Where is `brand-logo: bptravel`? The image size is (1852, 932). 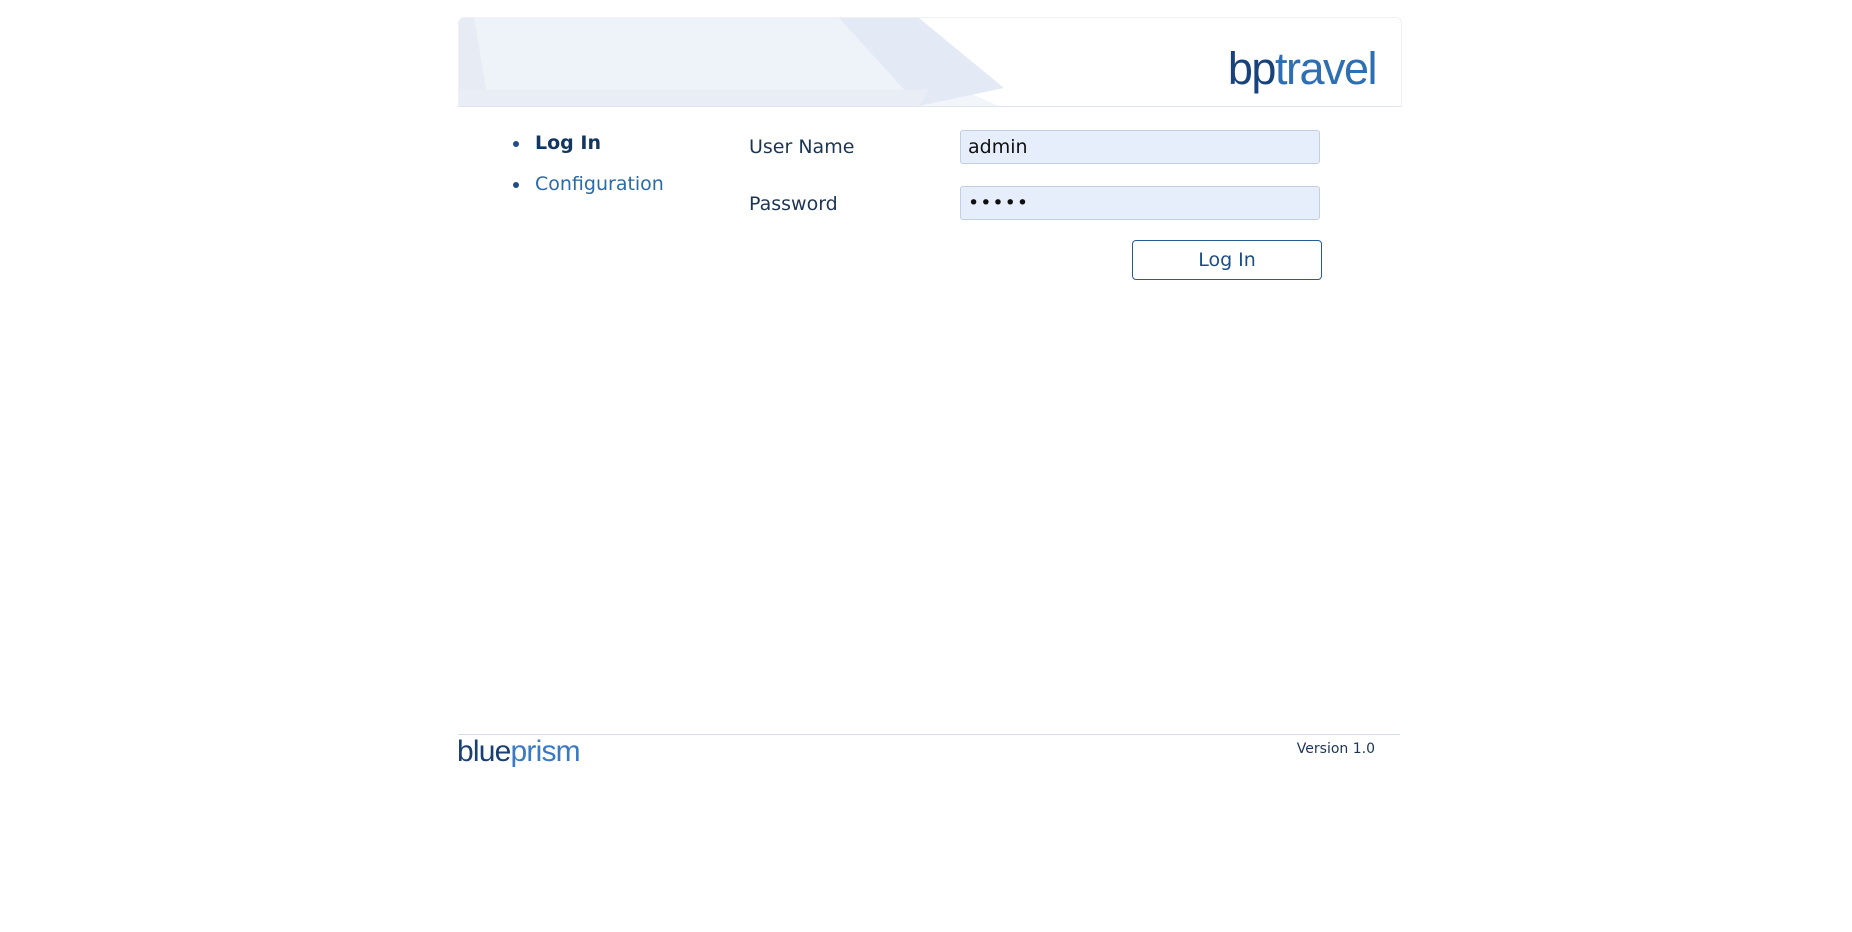 brand-logo: bptravel is located at coordinates (1302, 68).